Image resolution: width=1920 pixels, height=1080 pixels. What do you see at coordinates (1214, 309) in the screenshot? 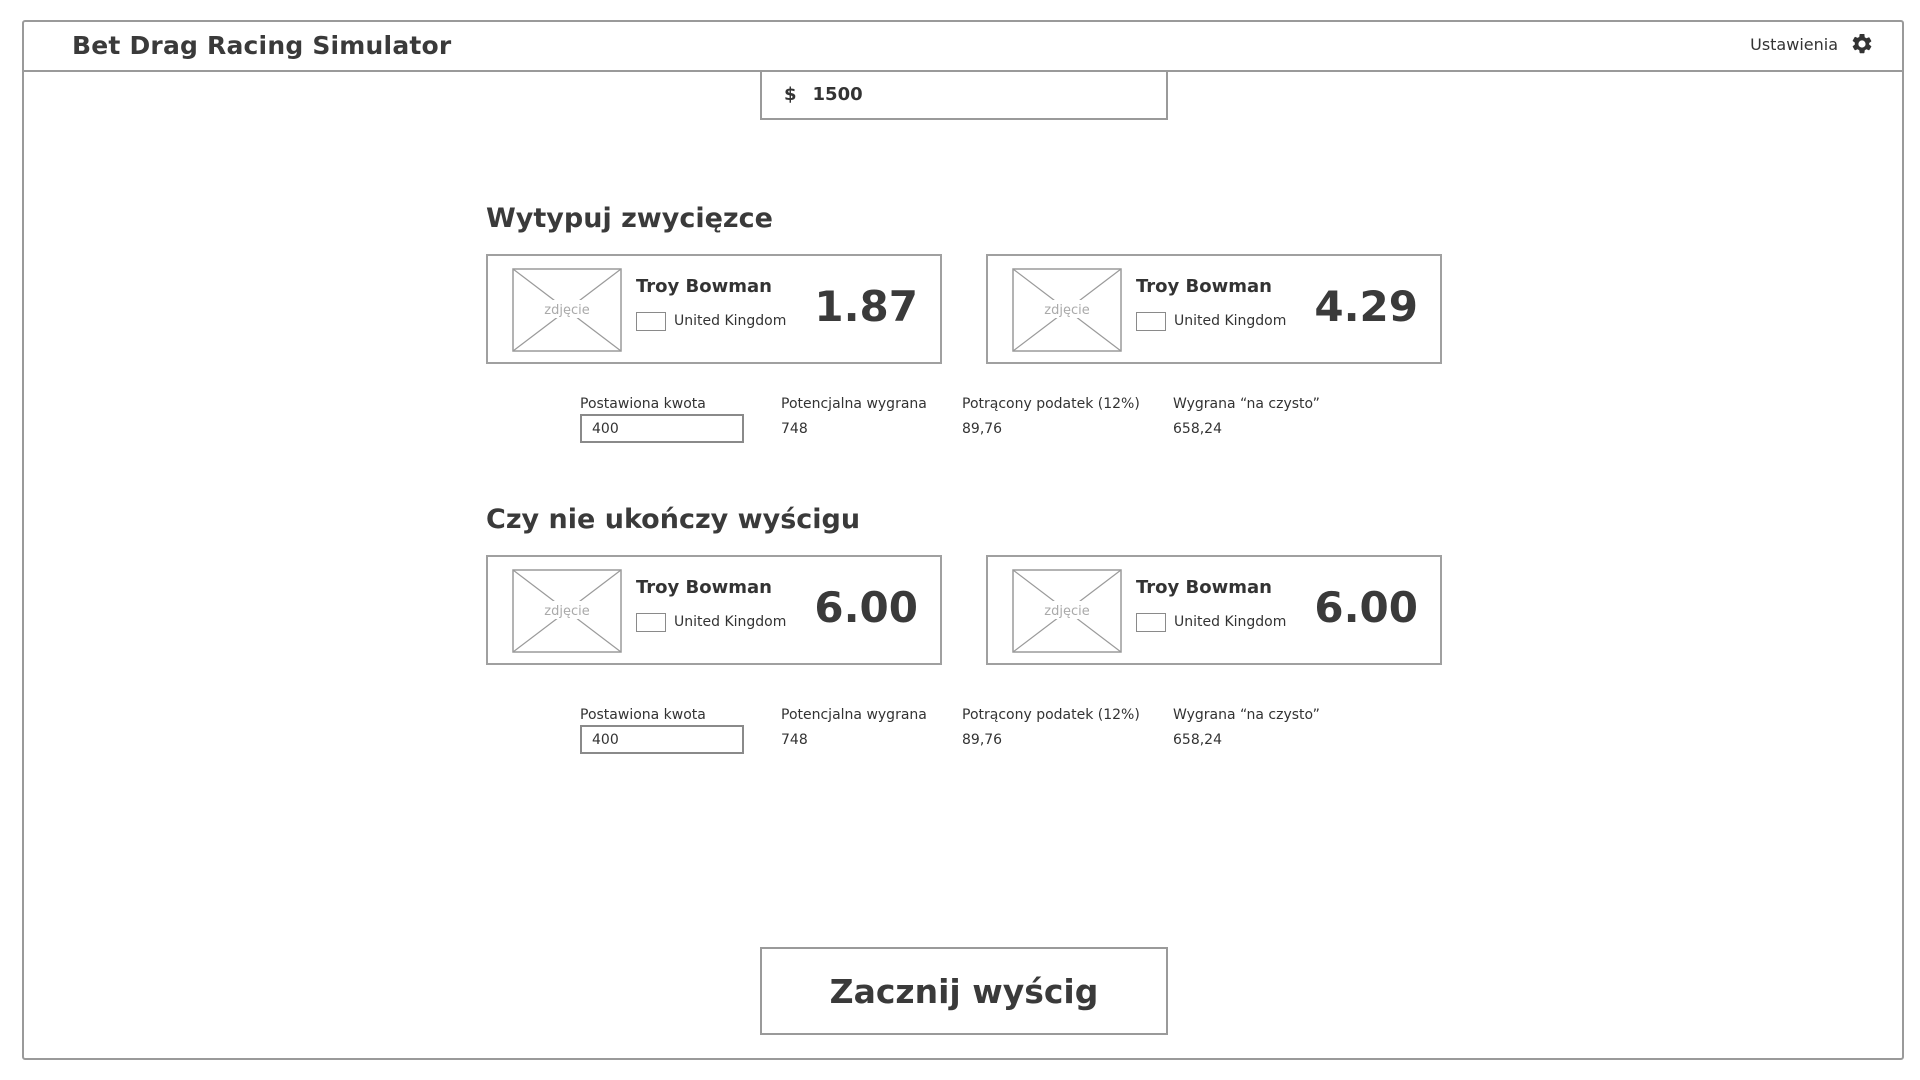
I see `racer-card: zdjęcie Troy Bowman United Kingdom 4.29` at bounding box center [1214, 309].